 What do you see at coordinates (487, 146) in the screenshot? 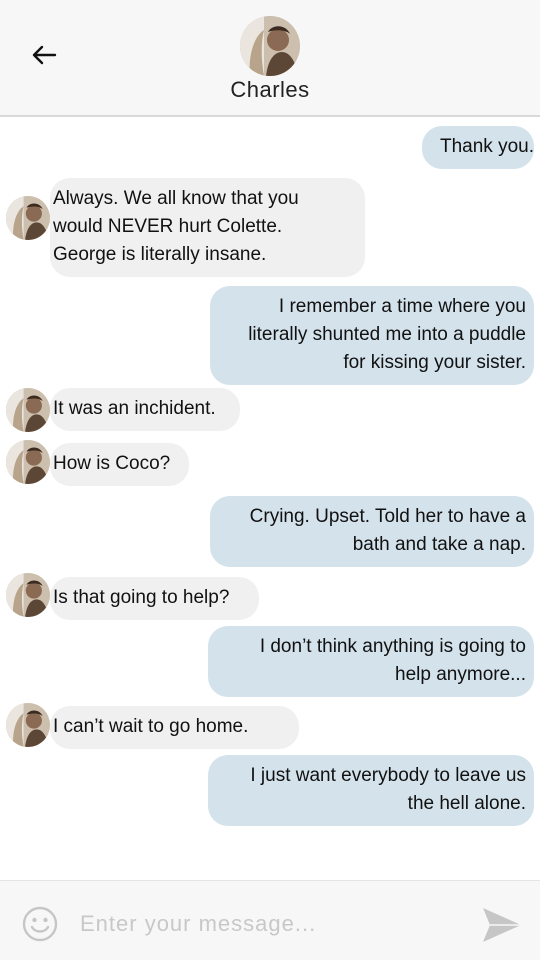
I see `message-line: Thank you.` at bounding box center [487, 146].